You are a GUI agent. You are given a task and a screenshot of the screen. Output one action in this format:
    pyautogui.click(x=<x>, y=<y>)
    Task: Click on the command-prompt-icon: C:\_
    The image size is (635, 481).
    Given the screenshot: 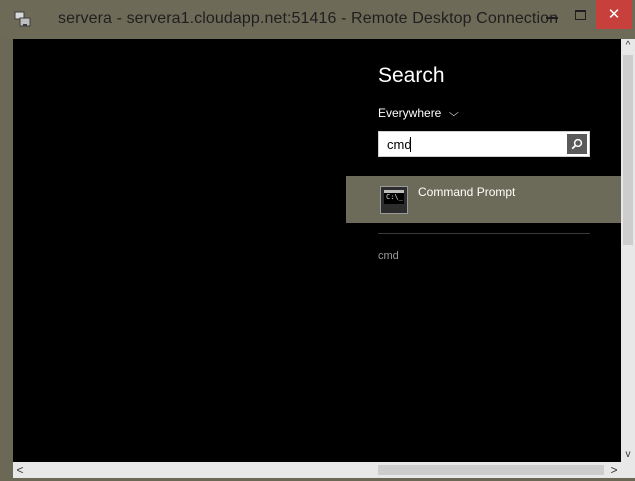 What is the action you would take?
    pyautogui.click(x=394, y=200)
    